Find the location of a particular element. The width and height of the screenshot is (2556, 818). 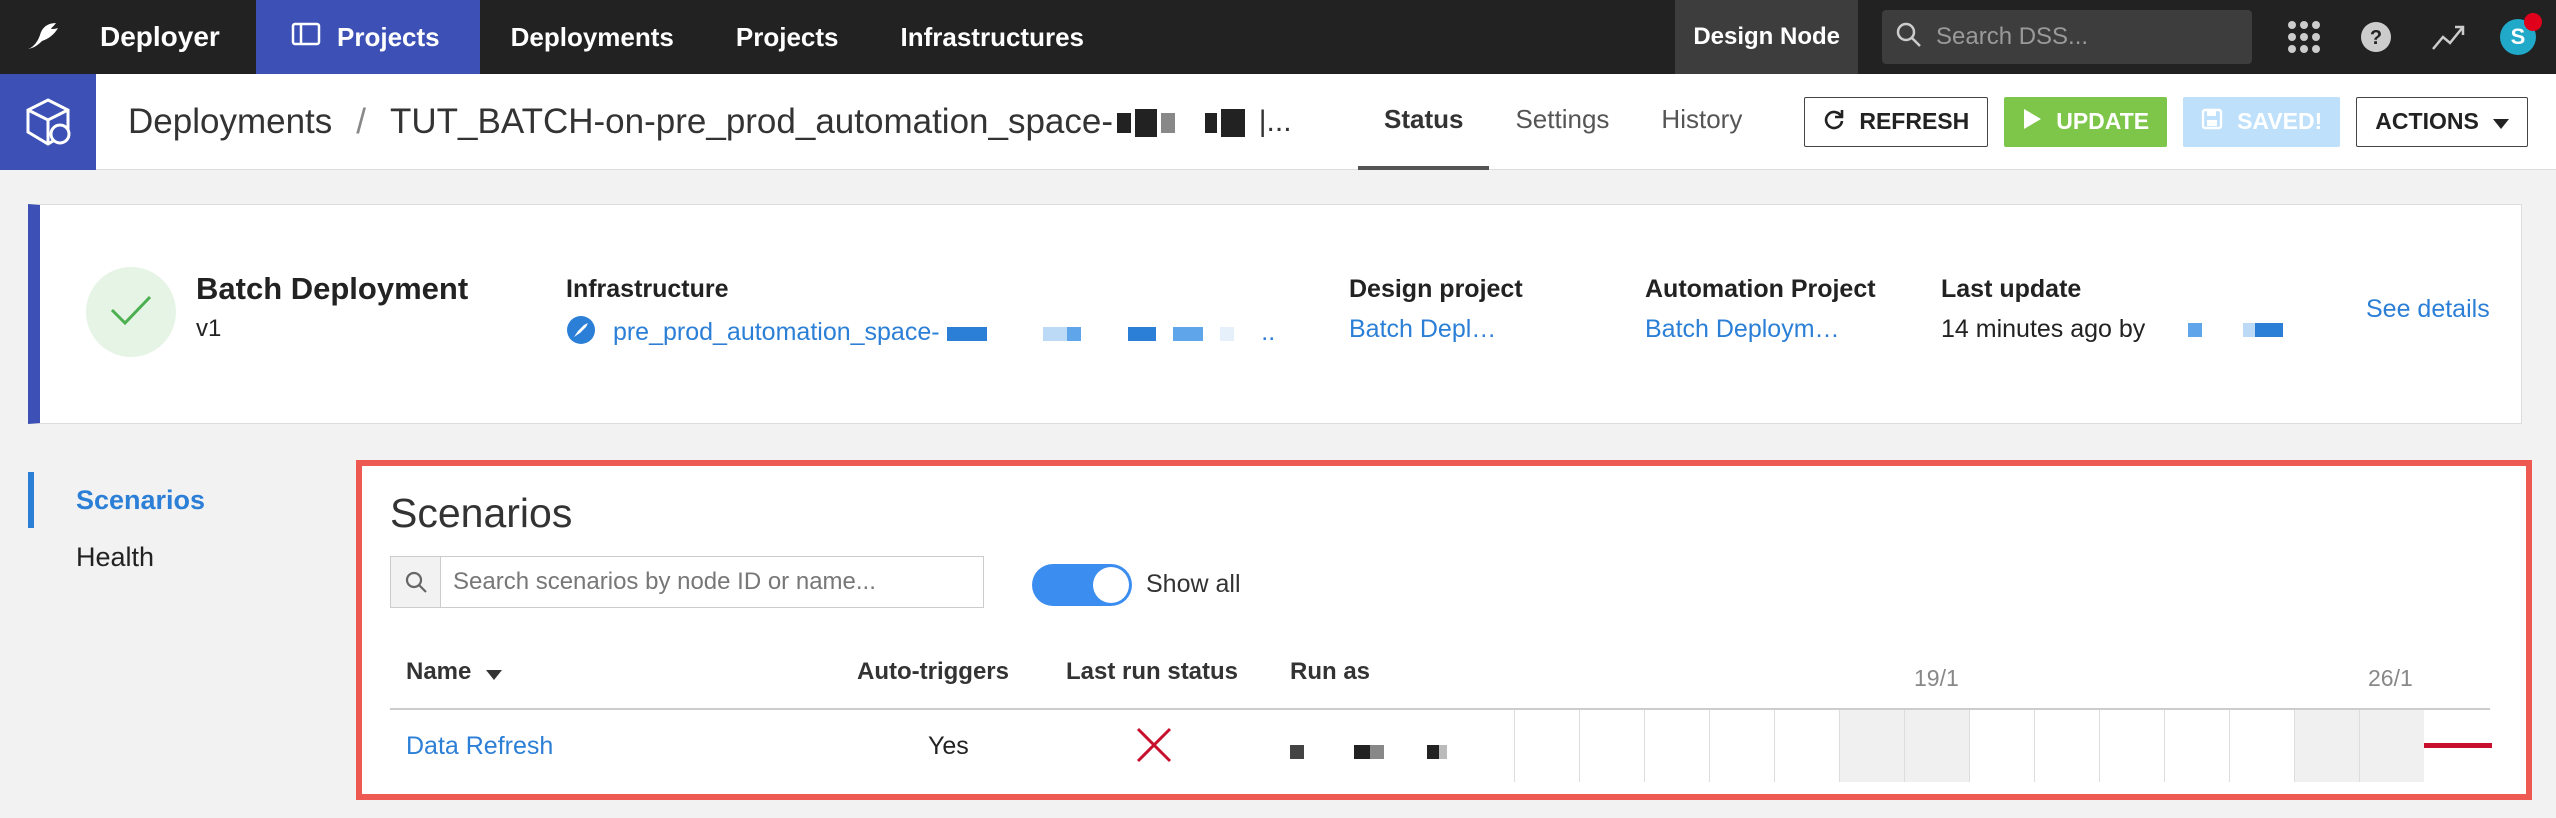

apps-grid-icon is located at coordinates (2304, 37).